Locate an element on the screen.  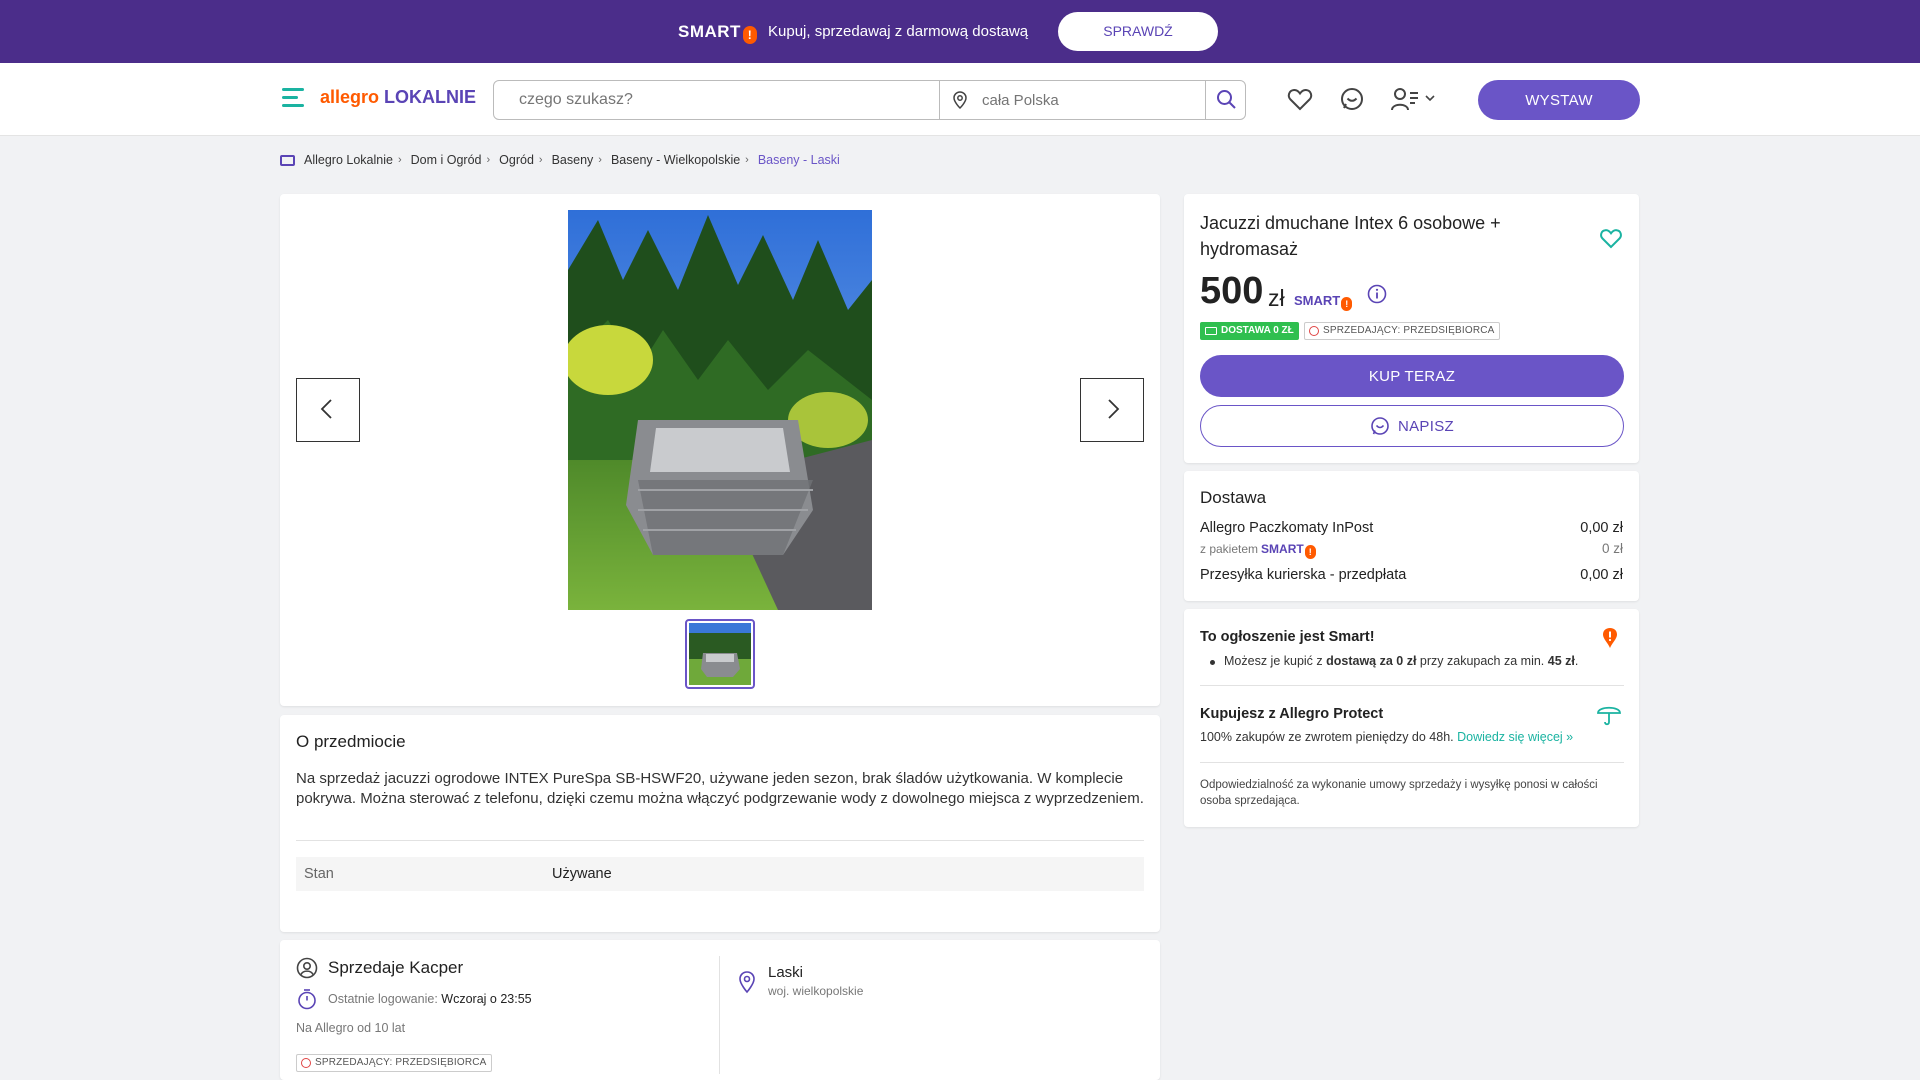
laptop-icon is located at coordinates (287, 160).